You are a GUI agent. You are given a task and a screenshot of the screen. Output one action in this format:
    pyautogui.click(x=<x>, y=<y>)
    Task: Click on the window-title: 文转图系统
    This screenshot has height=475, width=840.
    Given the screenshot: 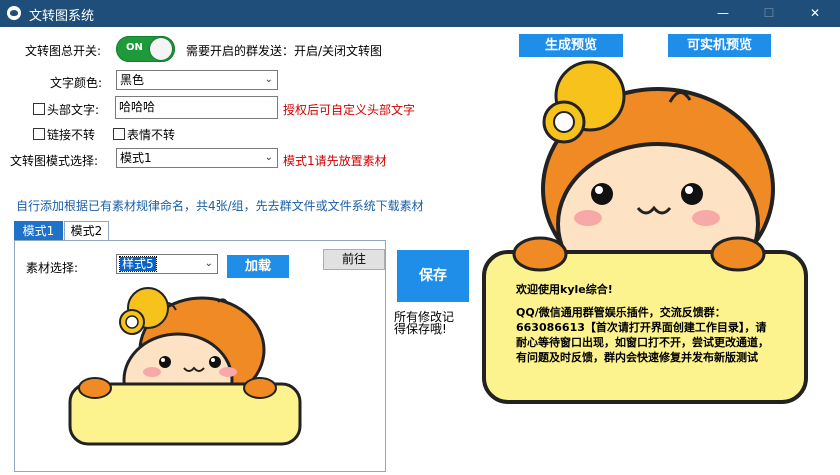 What is the action you would take?
    pyautogui.click(x=62, y=16)
    